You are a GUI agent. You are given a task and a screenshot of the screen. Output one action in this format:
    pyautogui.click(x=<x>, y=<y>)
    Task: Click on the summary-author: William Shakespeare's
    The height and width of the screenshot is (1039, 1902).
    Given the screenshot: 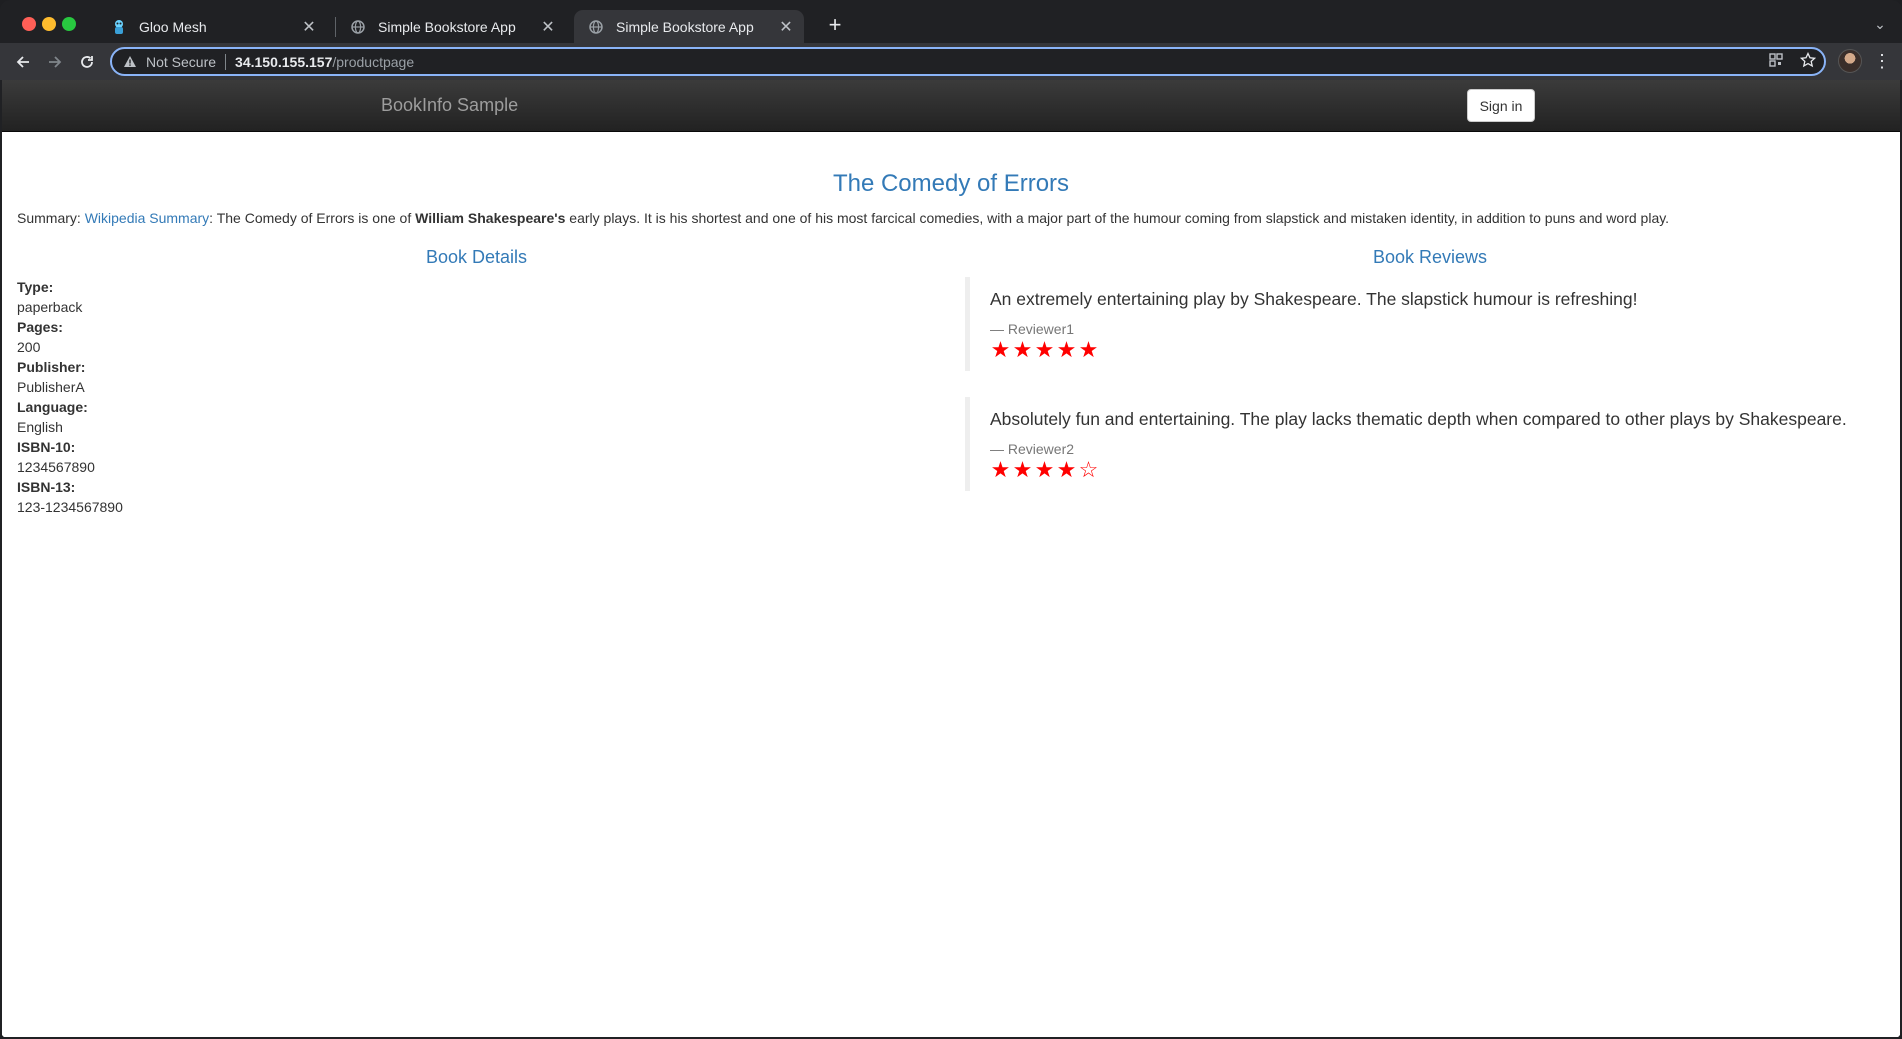 What is the action you would take?
    pyautogui.click(x=490, y=218)
    